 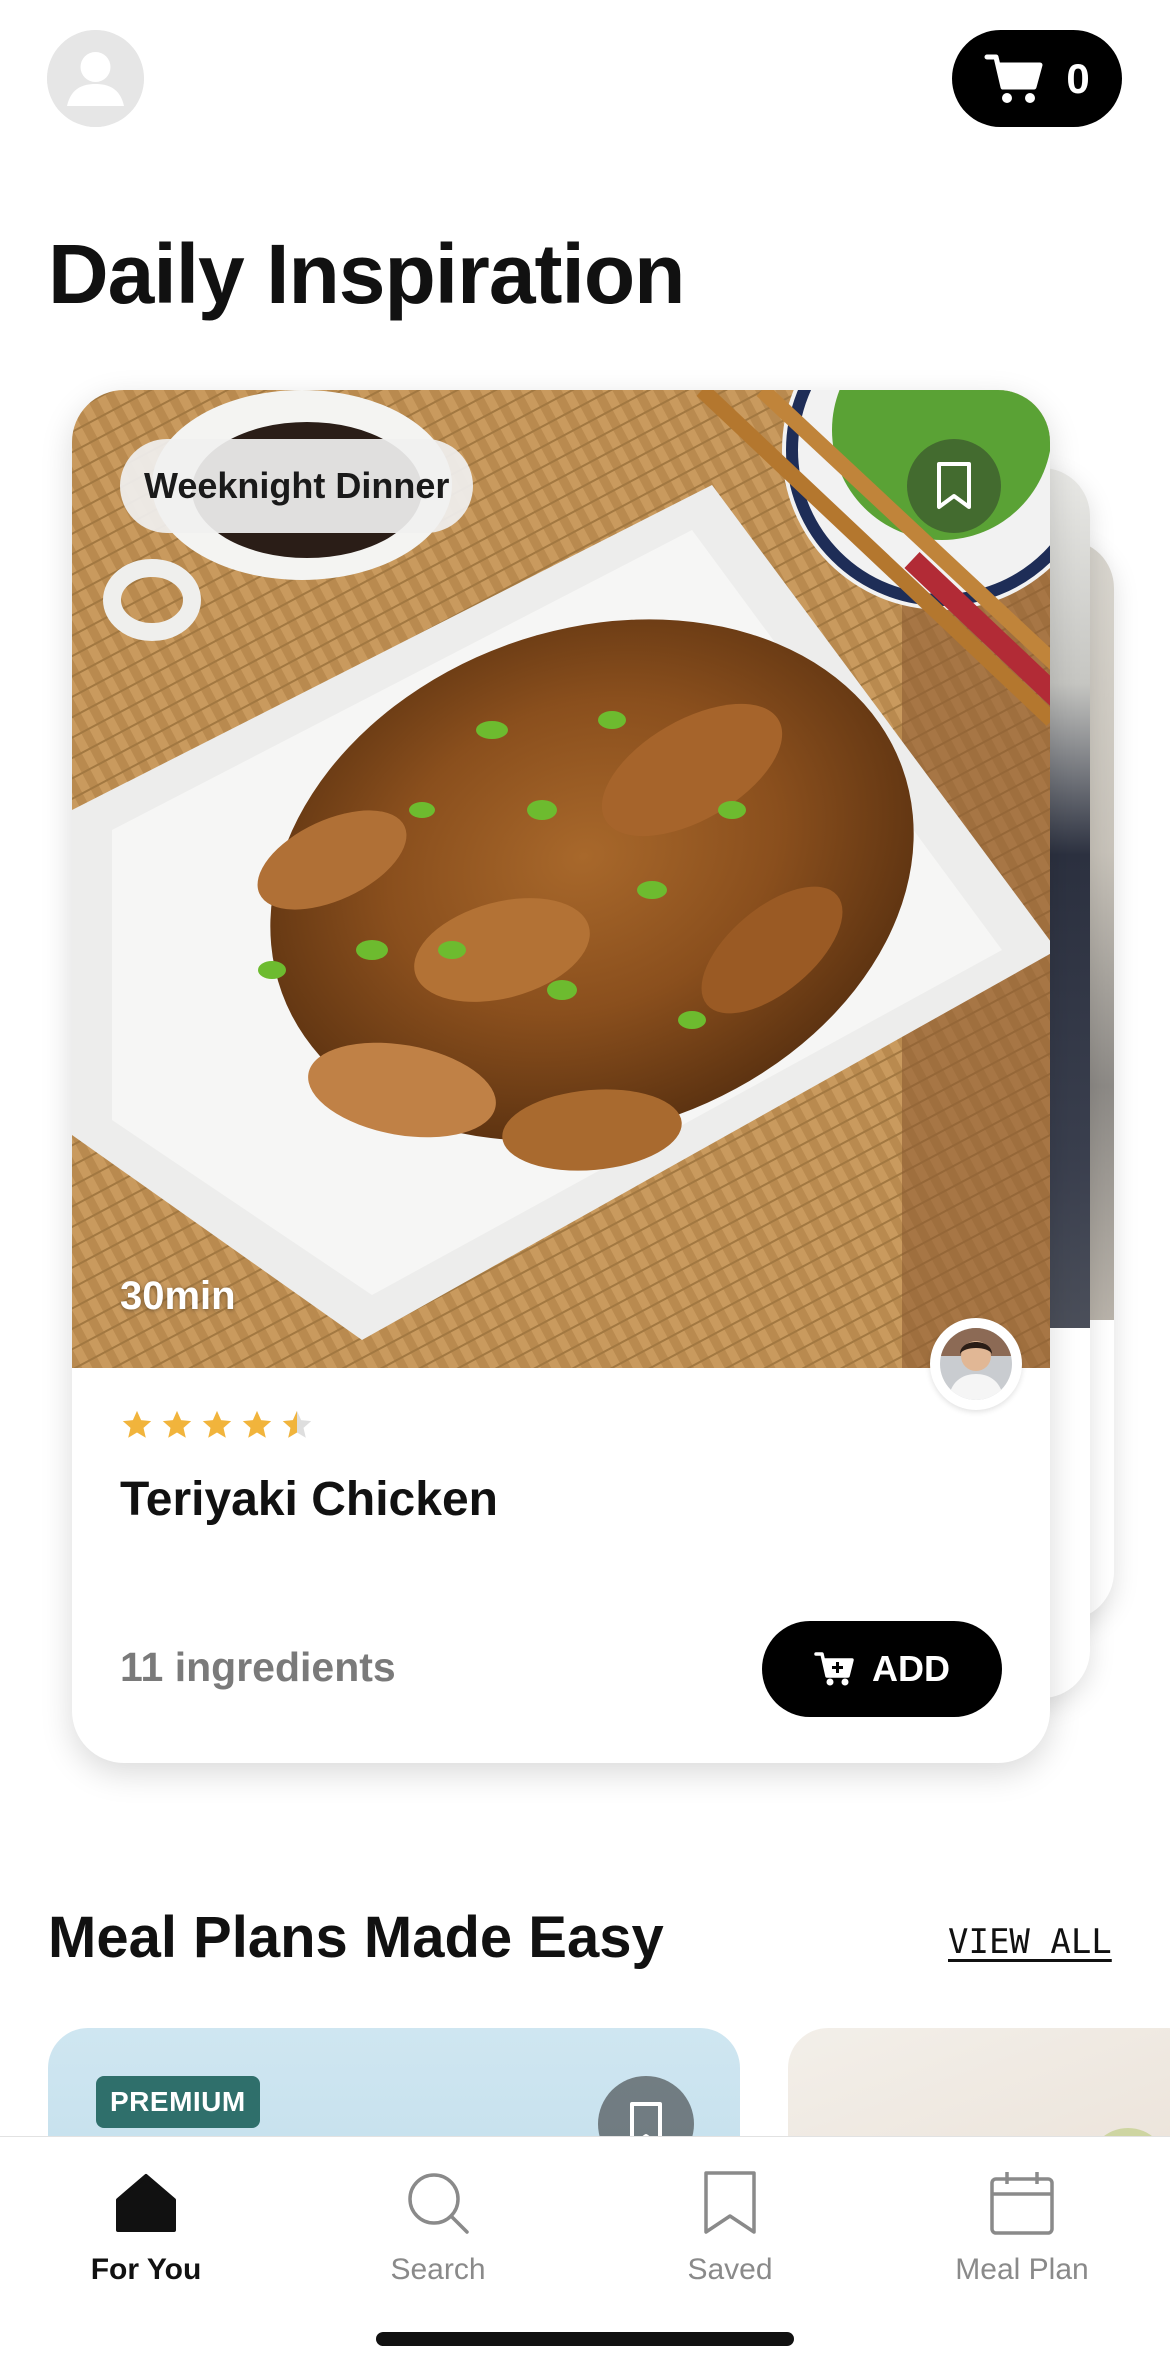 What do you see at coordinates (178, 2102) in the screenshot?
I see `premium-badge: PREMIUM` at bounding box center [178, 2102].